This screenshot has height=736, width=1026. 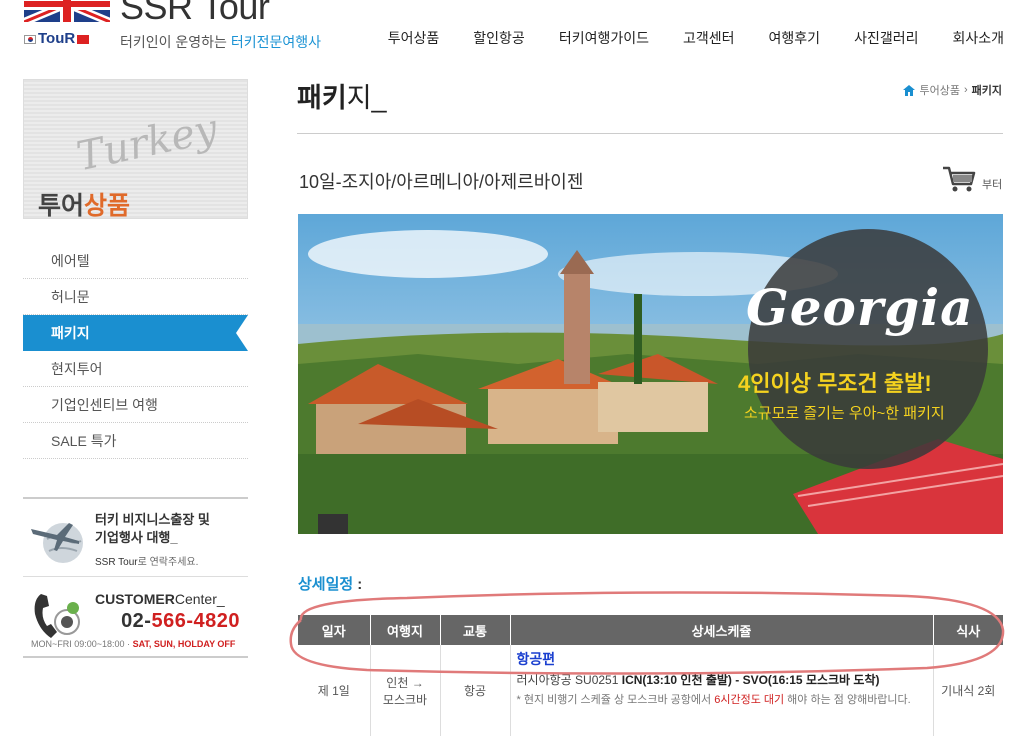 What do you see at coordinates (939, 90) in the screenshot?
I see `breadcrumb-parent: 투어상품` at bounding box center [939, 90].